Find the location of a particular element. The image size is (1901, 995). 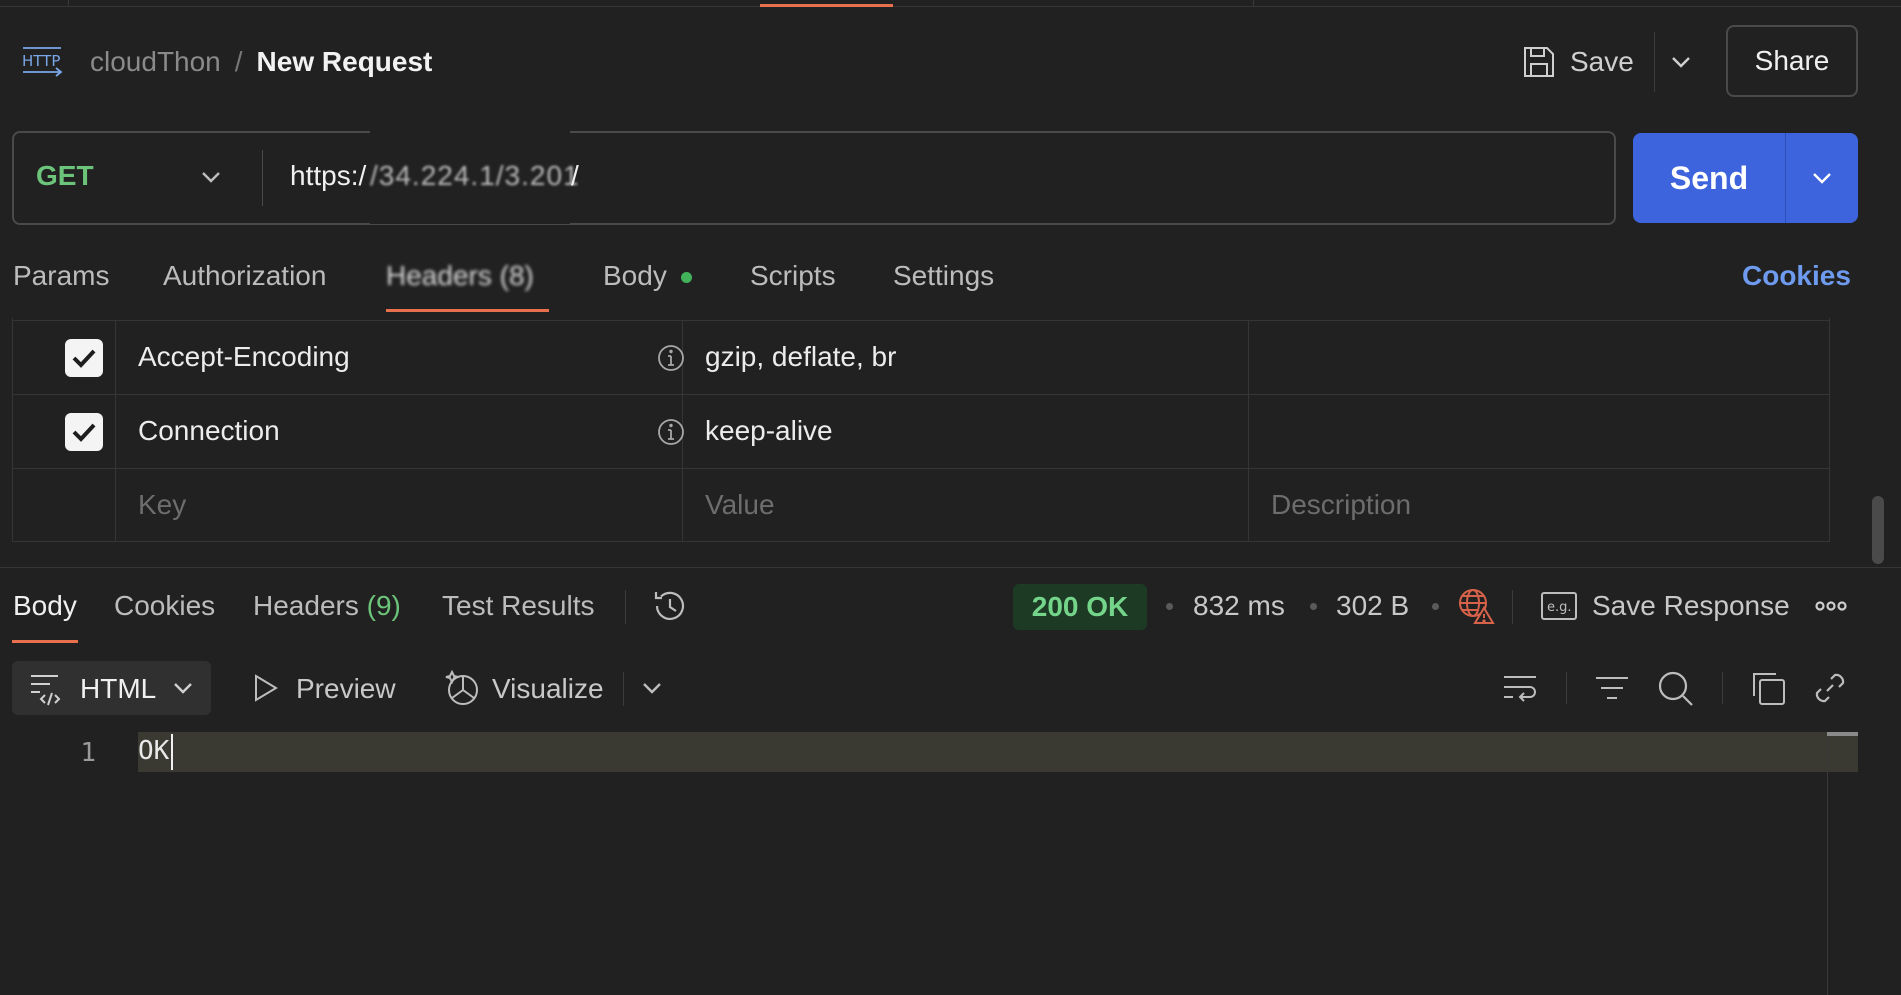

visualize-options-chevron-down-icon is located at coordinates (652, 688).